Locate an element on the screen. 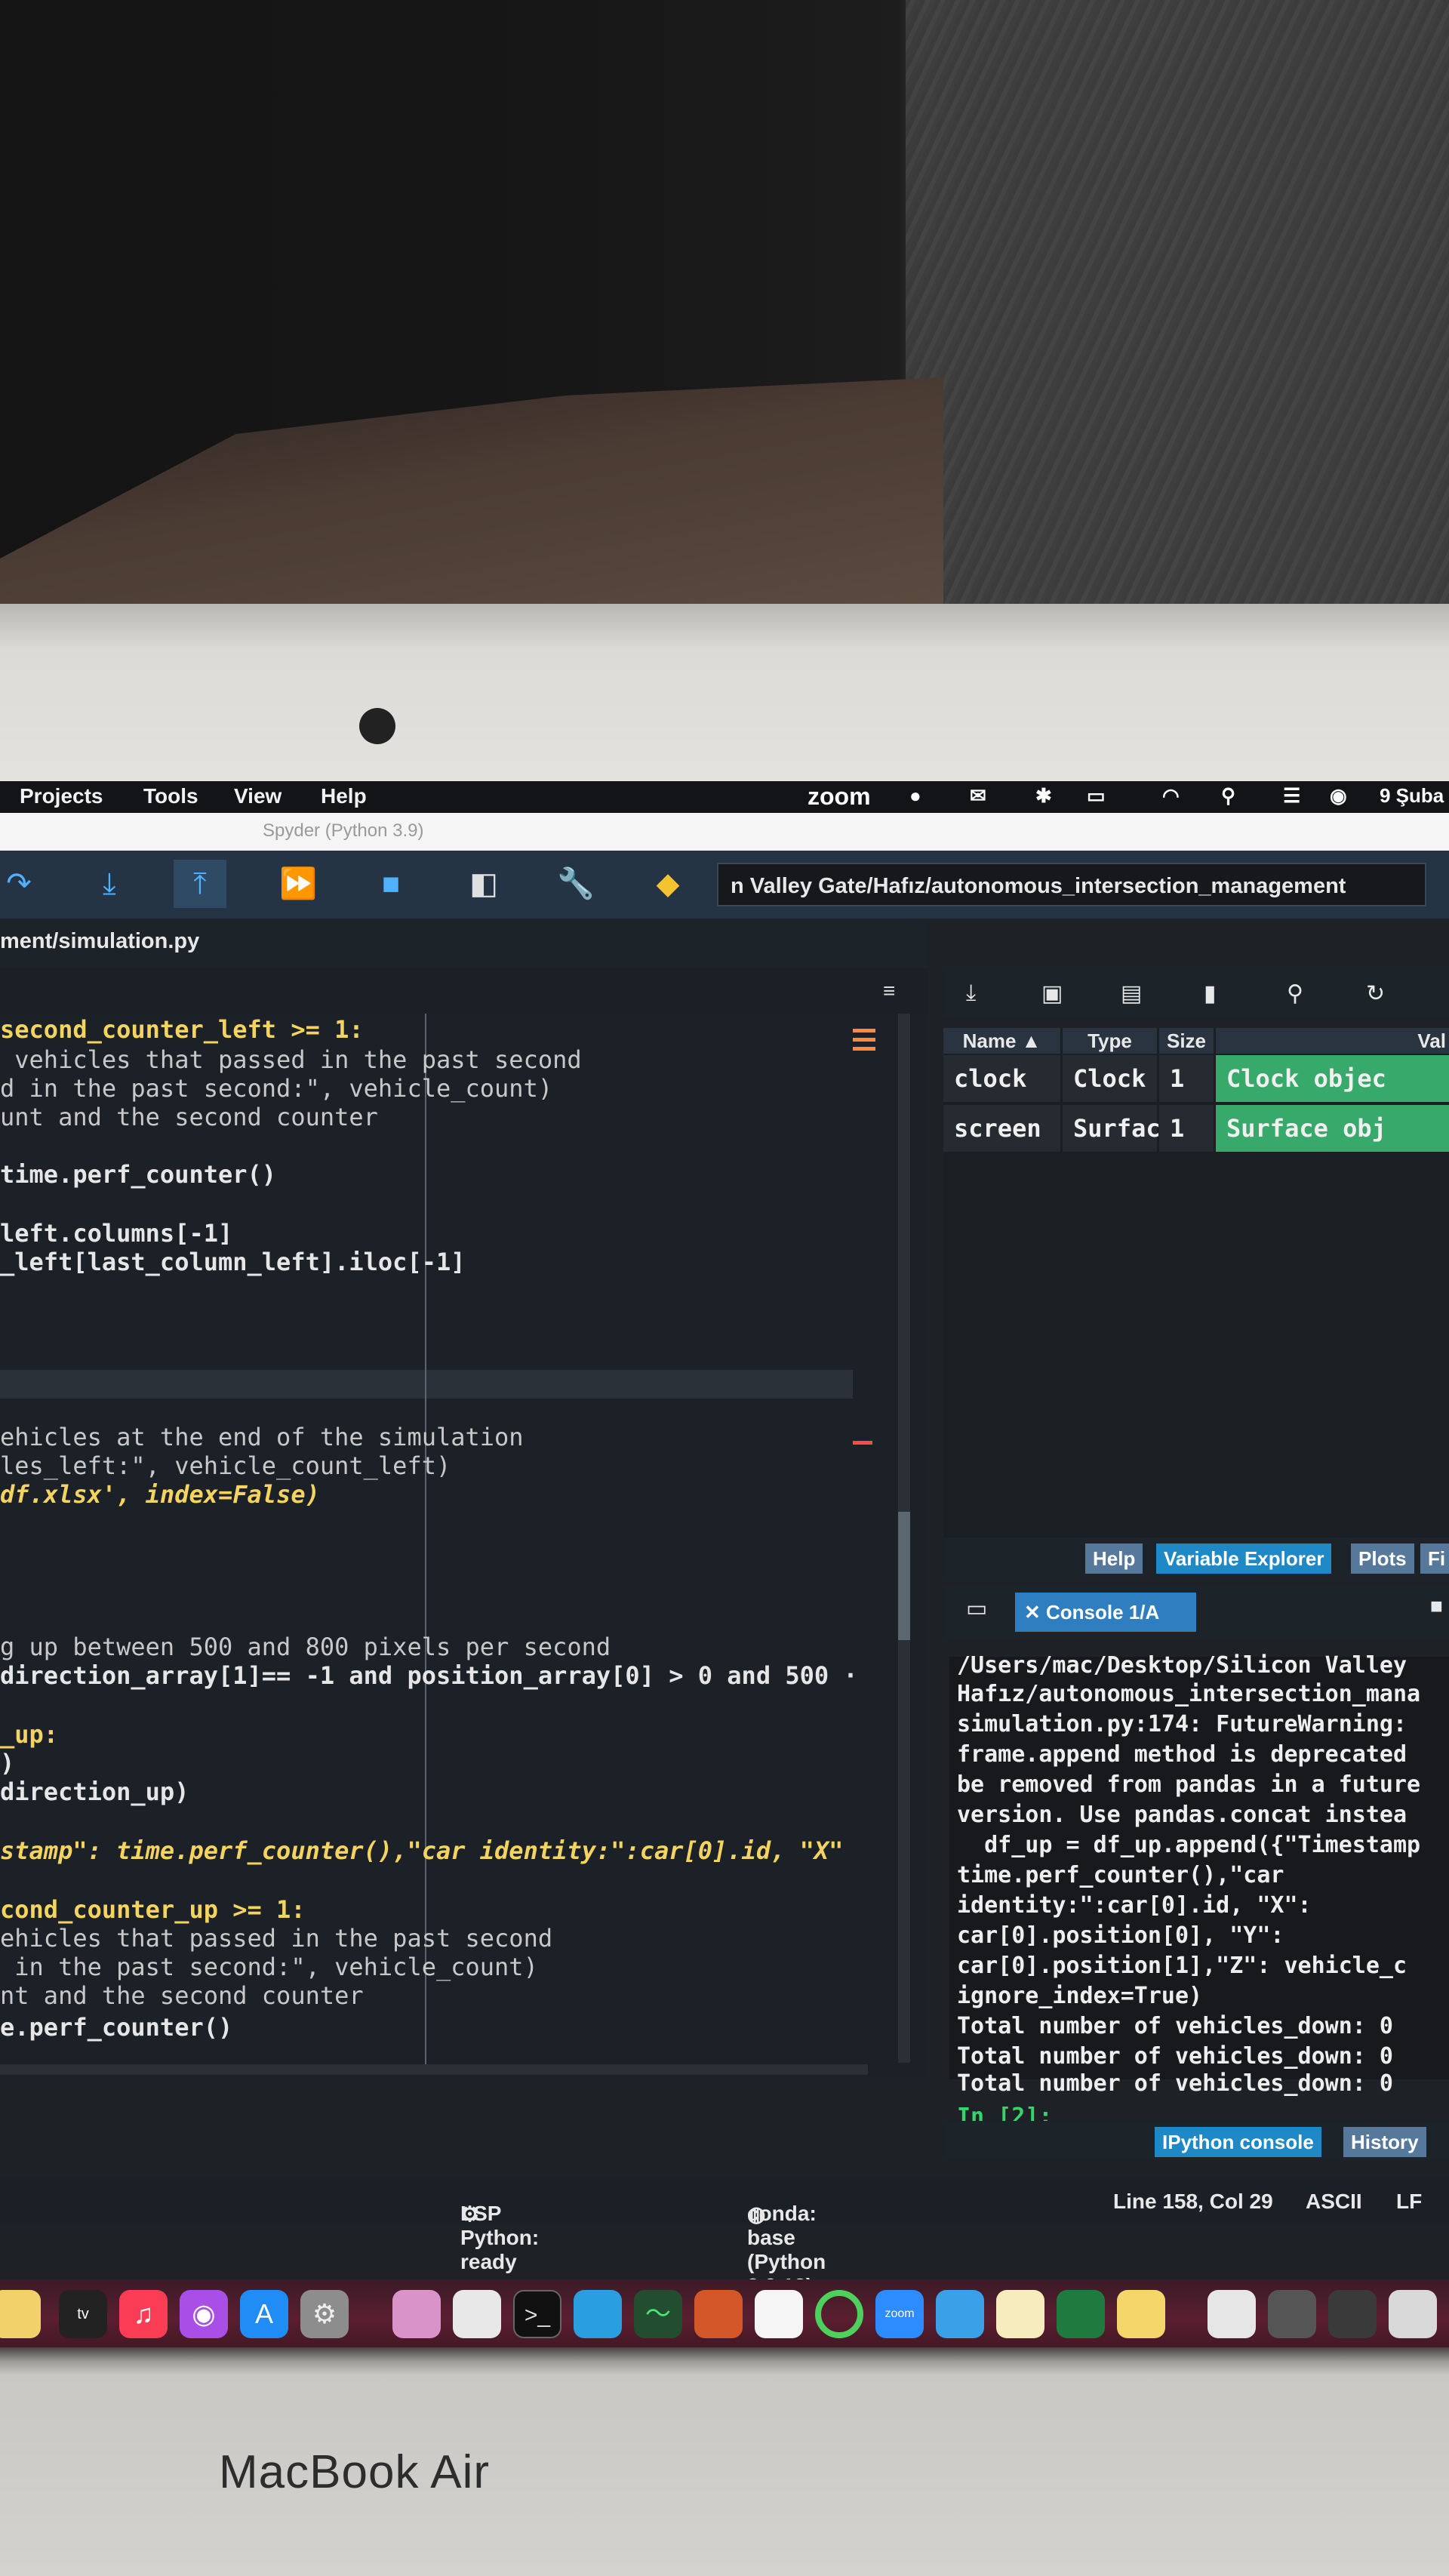 This screenshot has width=1449, height=2576. zoom-app-icon: zoom is located at coordinates (899, 2314).